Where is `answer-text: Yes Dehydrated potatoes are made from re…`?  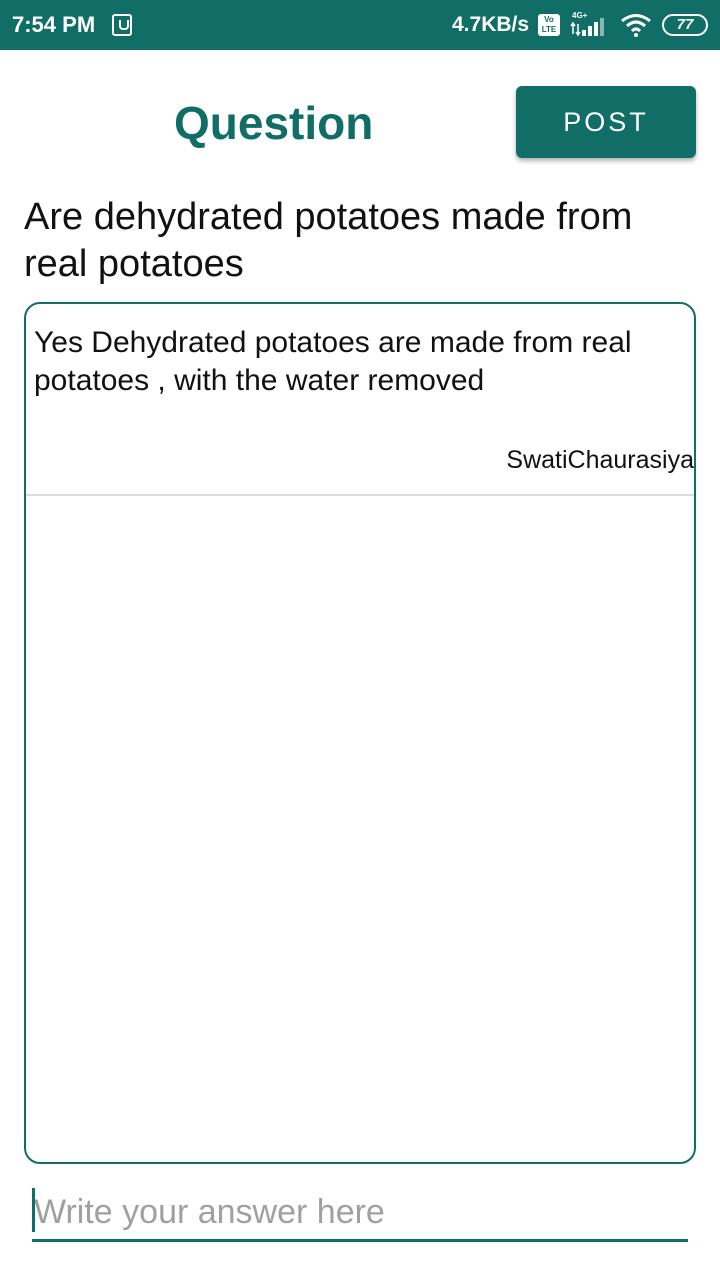 answer-text: Yes Dehydrated potatoes are made from re… is located at coordinates (333, 361).